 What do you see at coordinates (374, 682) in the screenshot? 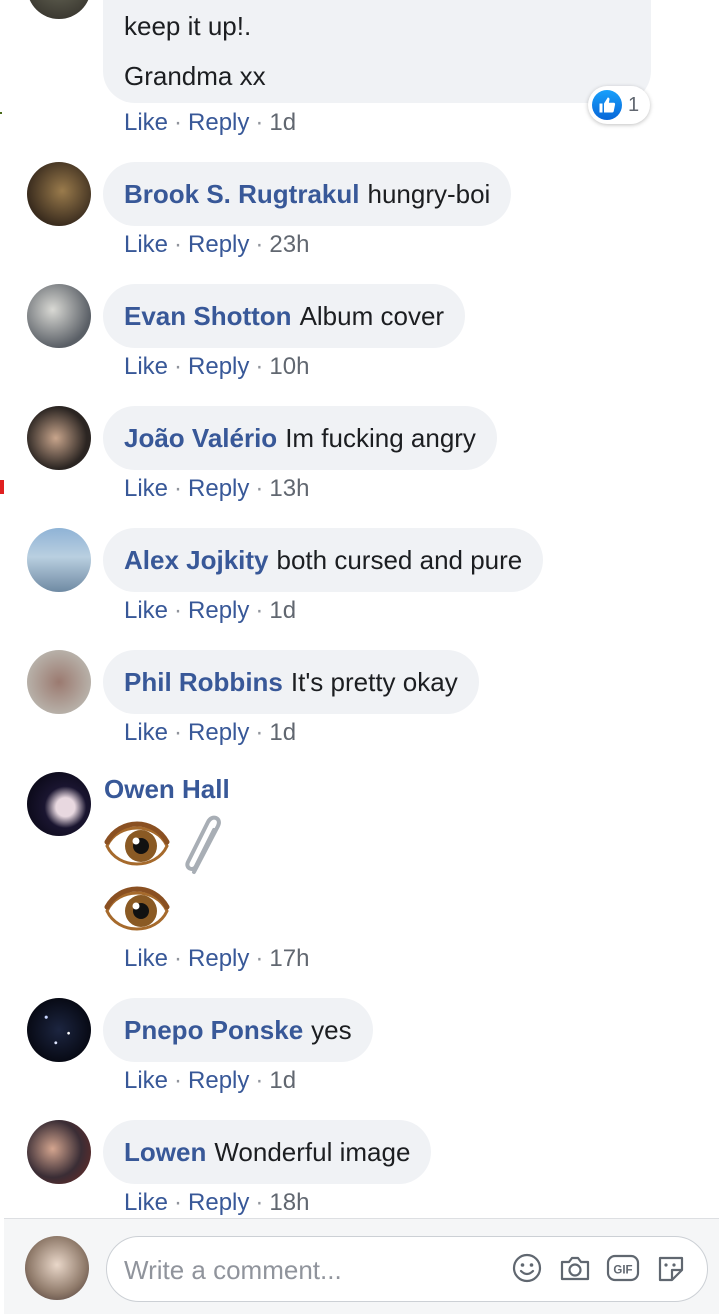
I see `comment-text: It's pretty okay` at bounding box center [374, 682].